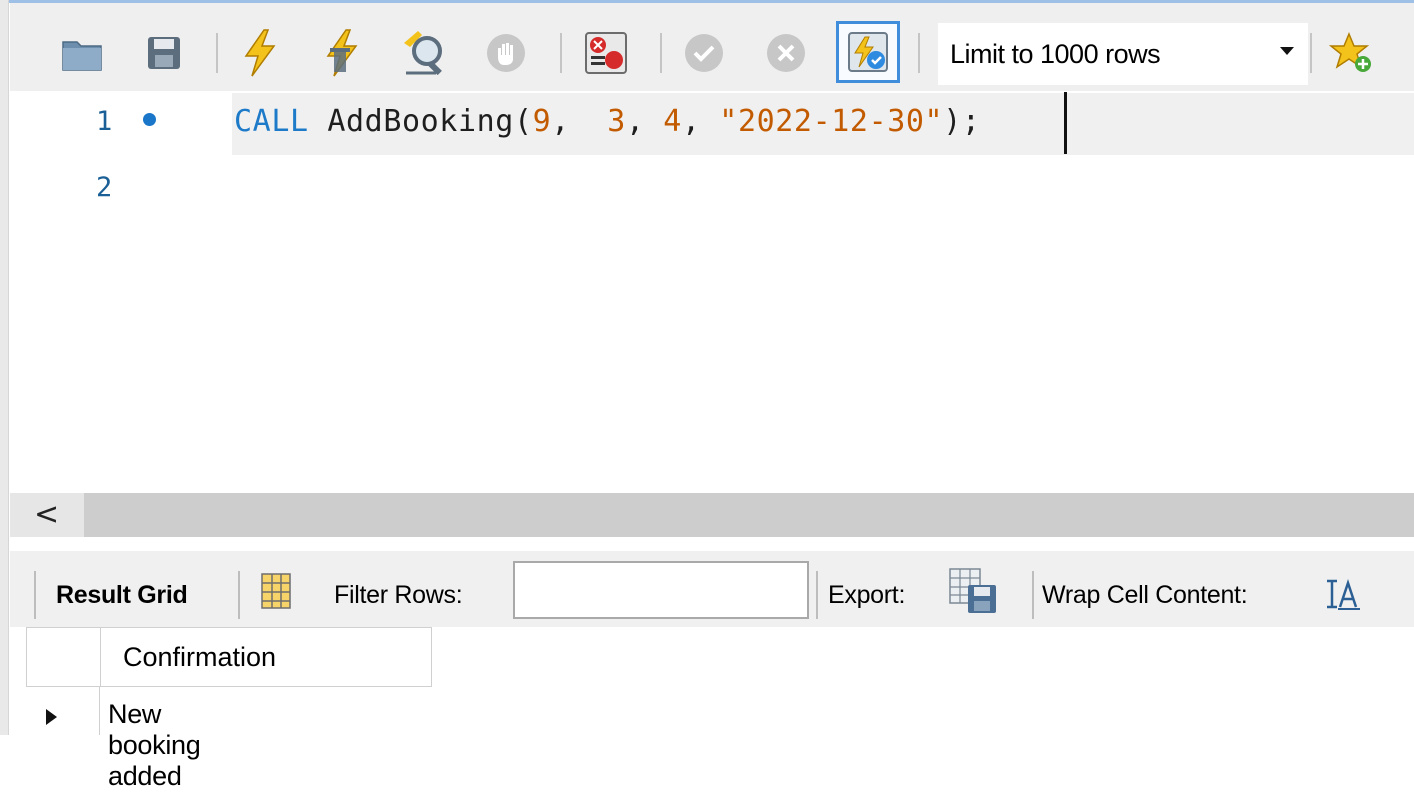 The height and width of the screenshot is (792, 1414). Describe the element at coordinates (749, 515) in the screenshot. I see `scrollbar-track` at that location.